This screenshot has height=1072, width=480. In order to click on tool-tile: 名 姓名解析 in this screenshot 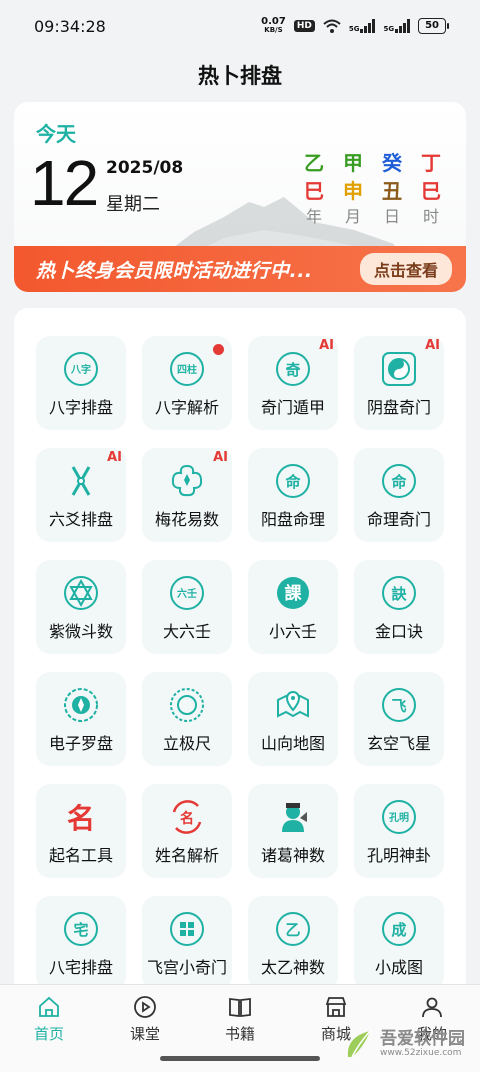, I will do `click(187, 831)`.